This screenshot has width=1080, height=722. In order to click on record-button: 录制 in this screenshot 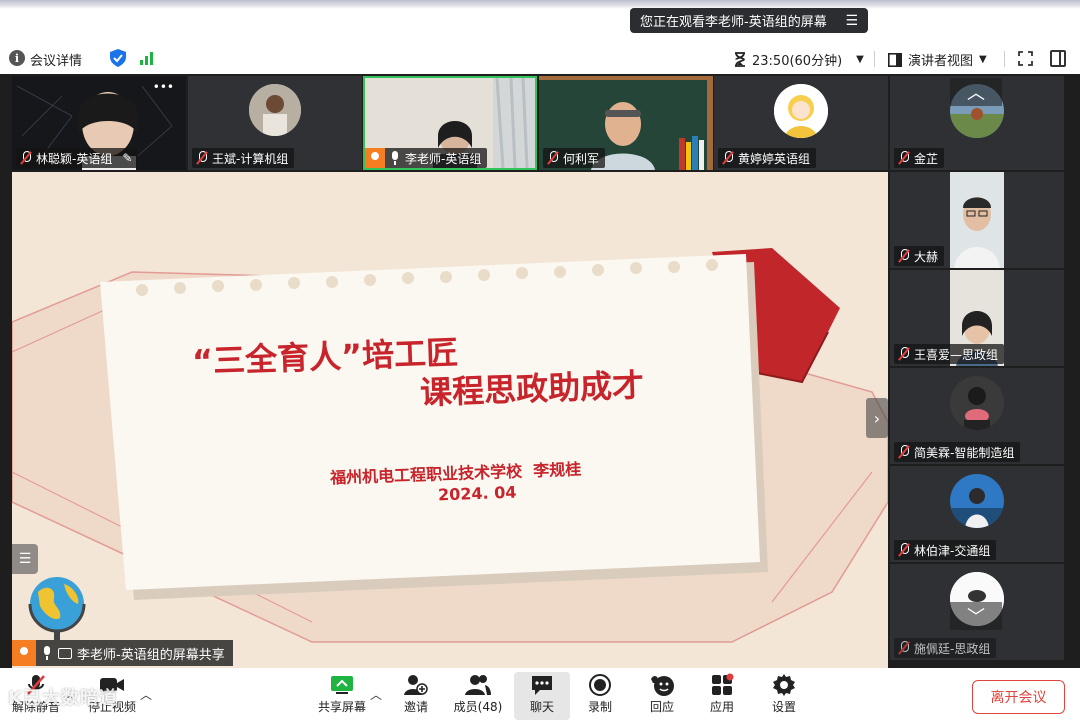, I will do `click(600, 696)`.